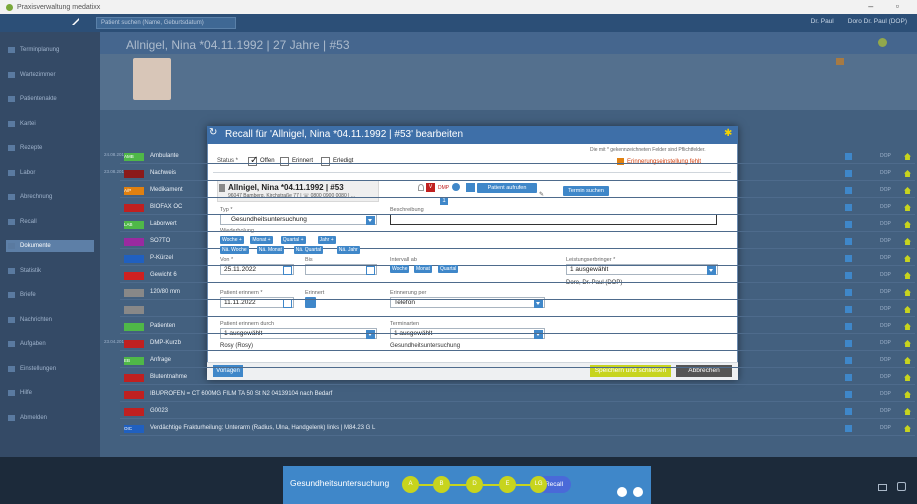 The image size is (917, 504). I want to click on sidebar-item: Recall, so click(50, 222).